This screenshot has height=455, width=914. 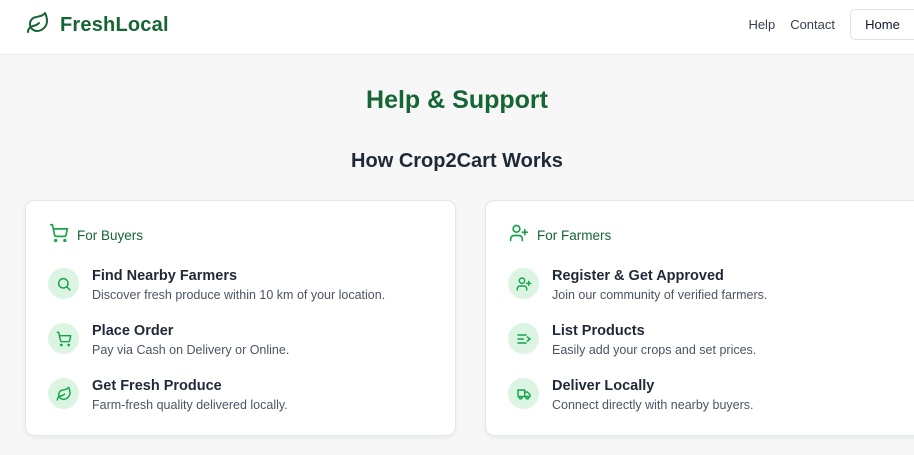 What do you see at coordinates (190, 405) in the screenshot?
I see `step-description: Farm-fresh quality delivered locally.` at bounding box center [190, 405].